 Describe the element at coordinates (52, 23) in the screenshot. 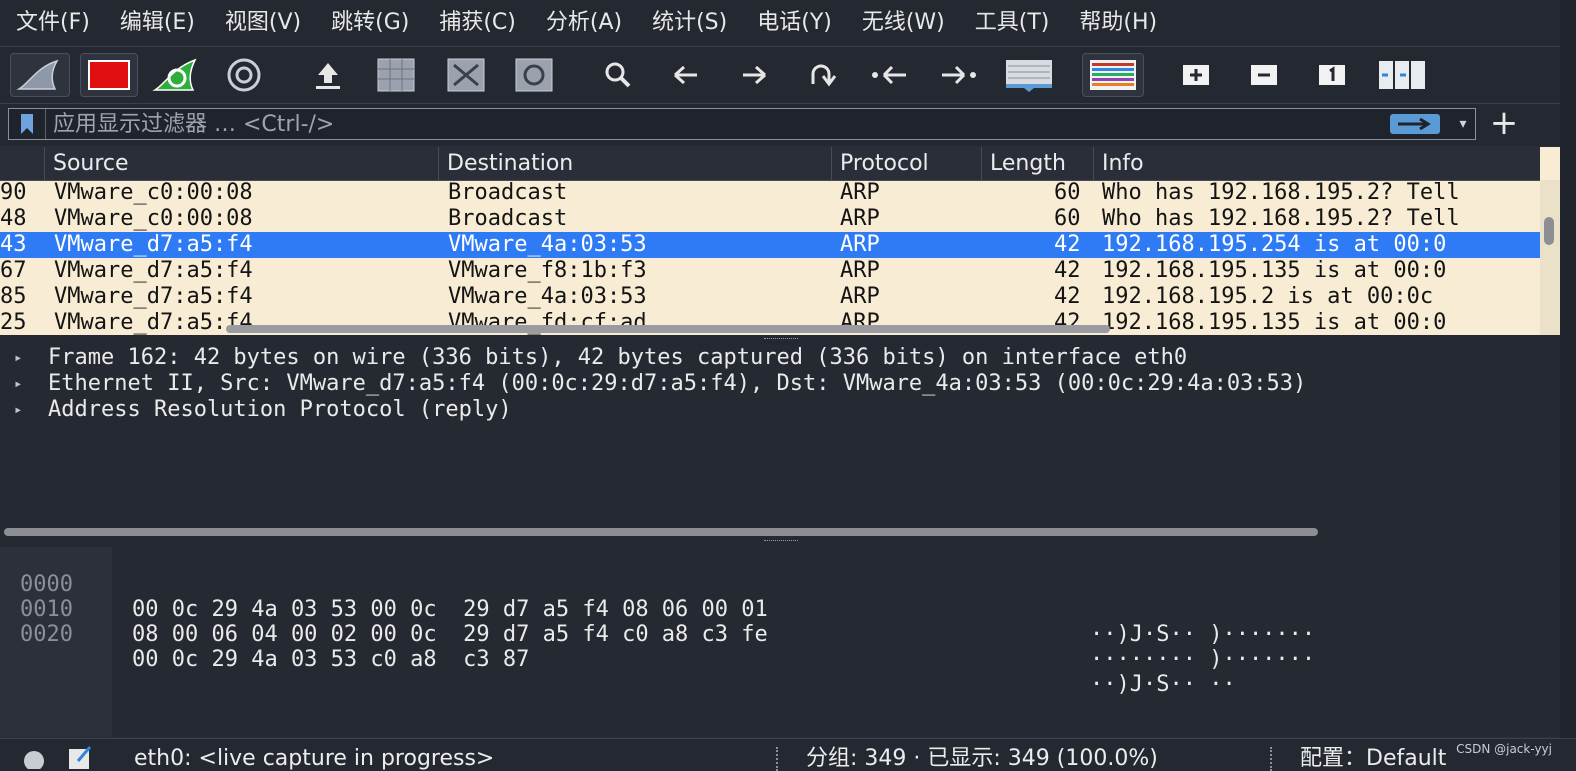

I see `menu-file: 文件(F)` at that location.